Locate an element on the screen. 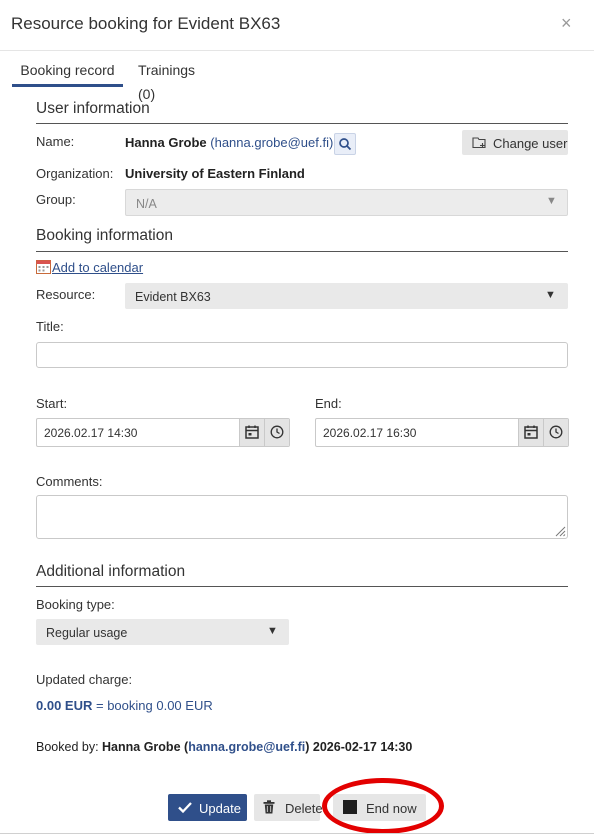 The width and height of the screenshot is (594, 836). section-user-info-heading: User information is located at coordinates (93, 108).